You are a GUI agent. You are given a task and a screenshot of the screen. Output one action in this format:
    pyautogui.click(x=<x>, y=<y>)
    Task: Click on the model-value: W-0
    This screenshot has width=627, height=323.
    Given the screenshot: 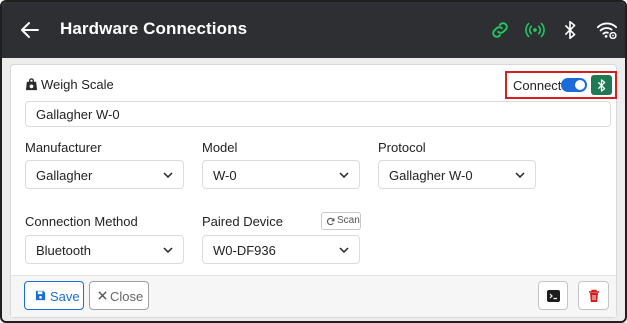 What is the action you would take?
    pyautogui.click(x=225, y=175)
    